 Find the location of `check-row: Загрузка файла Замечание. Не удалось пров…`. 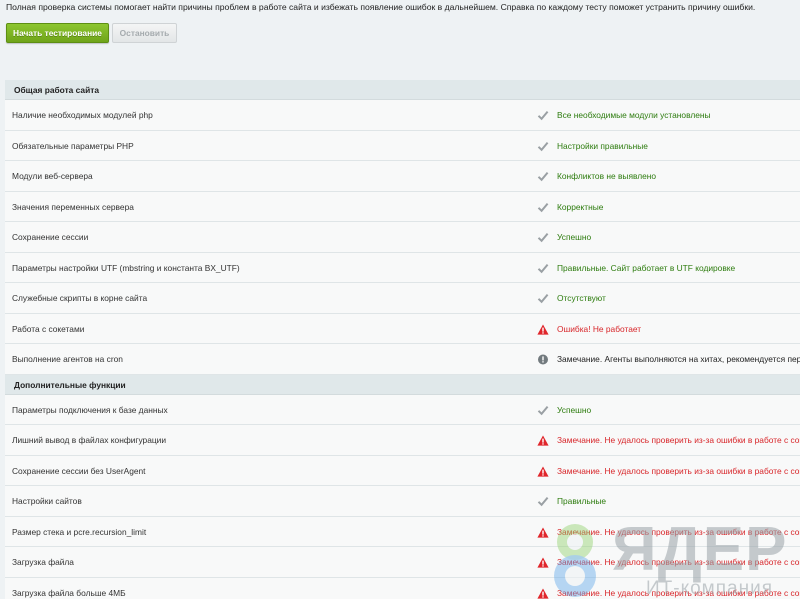

check-row: Загрузка файла Замечание. Не удалось пров… is located at coordinates (402, 562).